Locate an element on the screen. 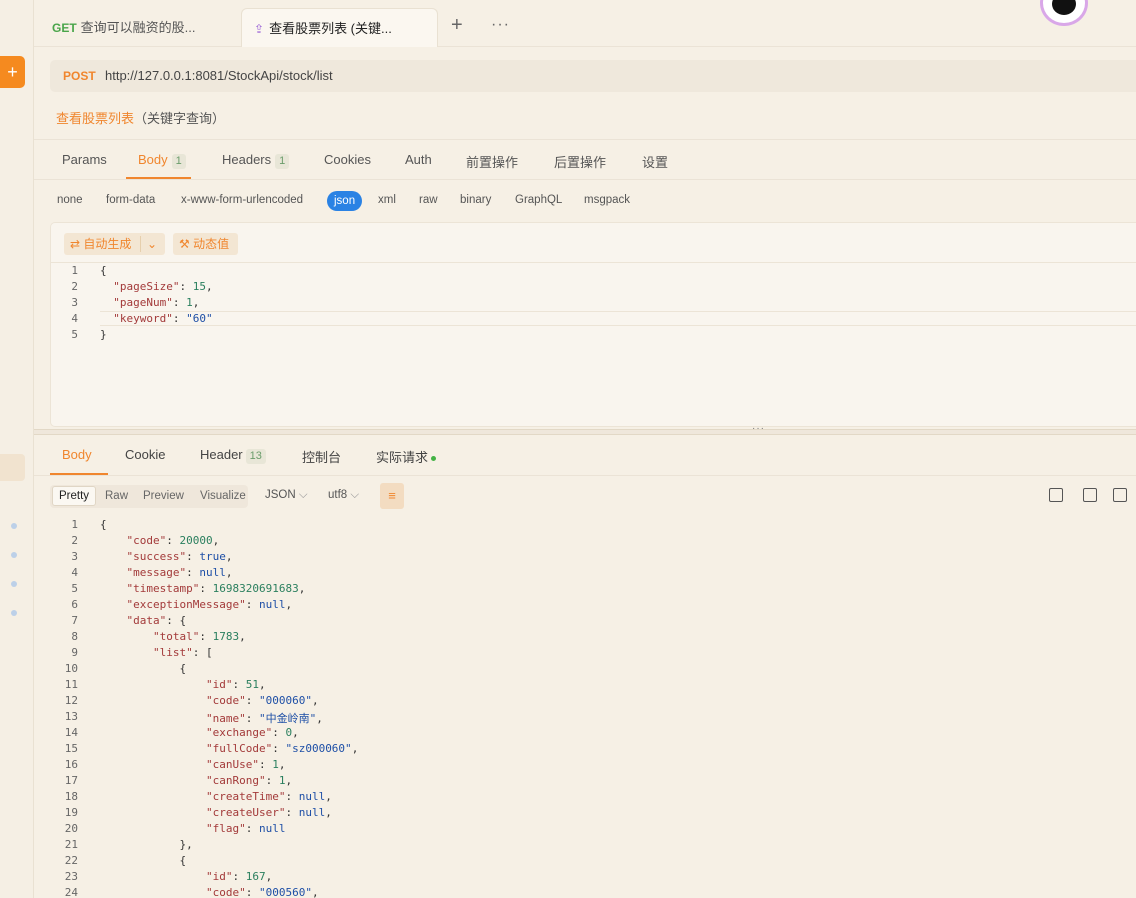  scroll-top-icon is located at coordinates (1056, 495).